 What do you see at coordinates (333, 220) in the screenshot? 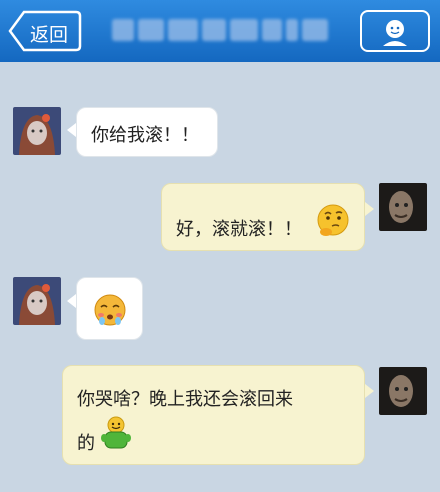
I see `thinking-face-icon` at bounding box center [333, 220].